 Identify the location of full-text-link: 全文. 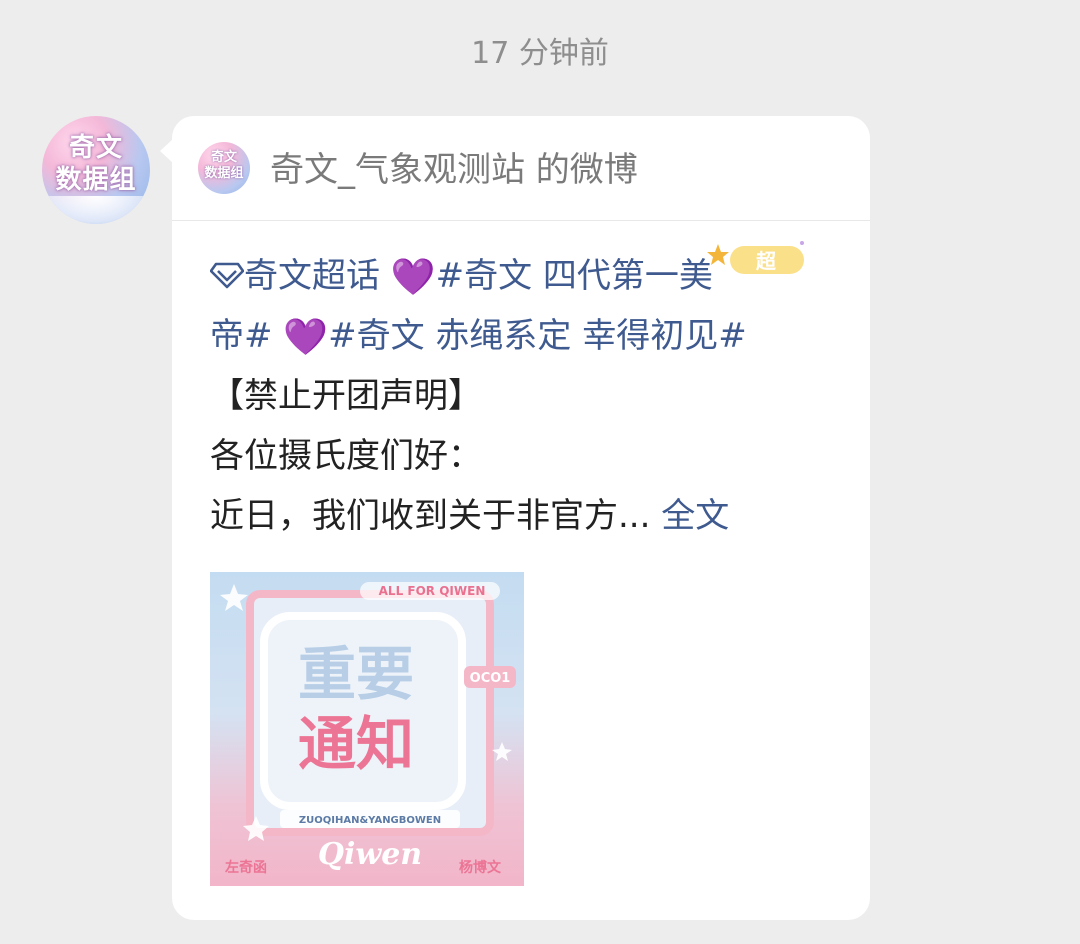
(695, 516).